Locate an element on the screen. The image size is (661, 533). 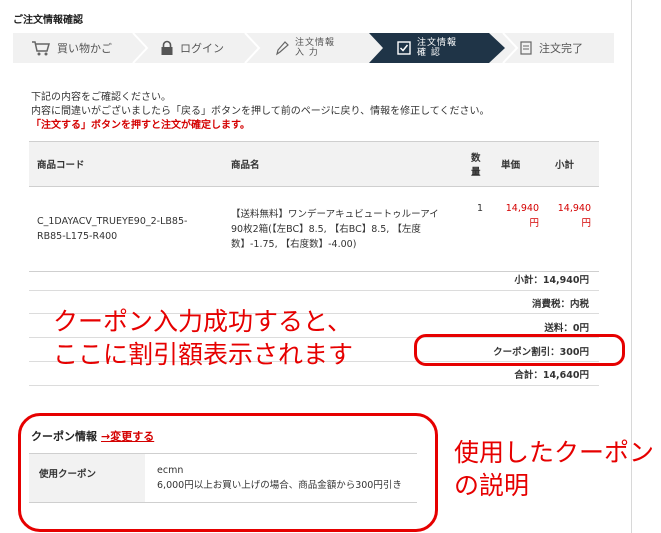
step-label: ログイン is located at coordinates (202, 48).